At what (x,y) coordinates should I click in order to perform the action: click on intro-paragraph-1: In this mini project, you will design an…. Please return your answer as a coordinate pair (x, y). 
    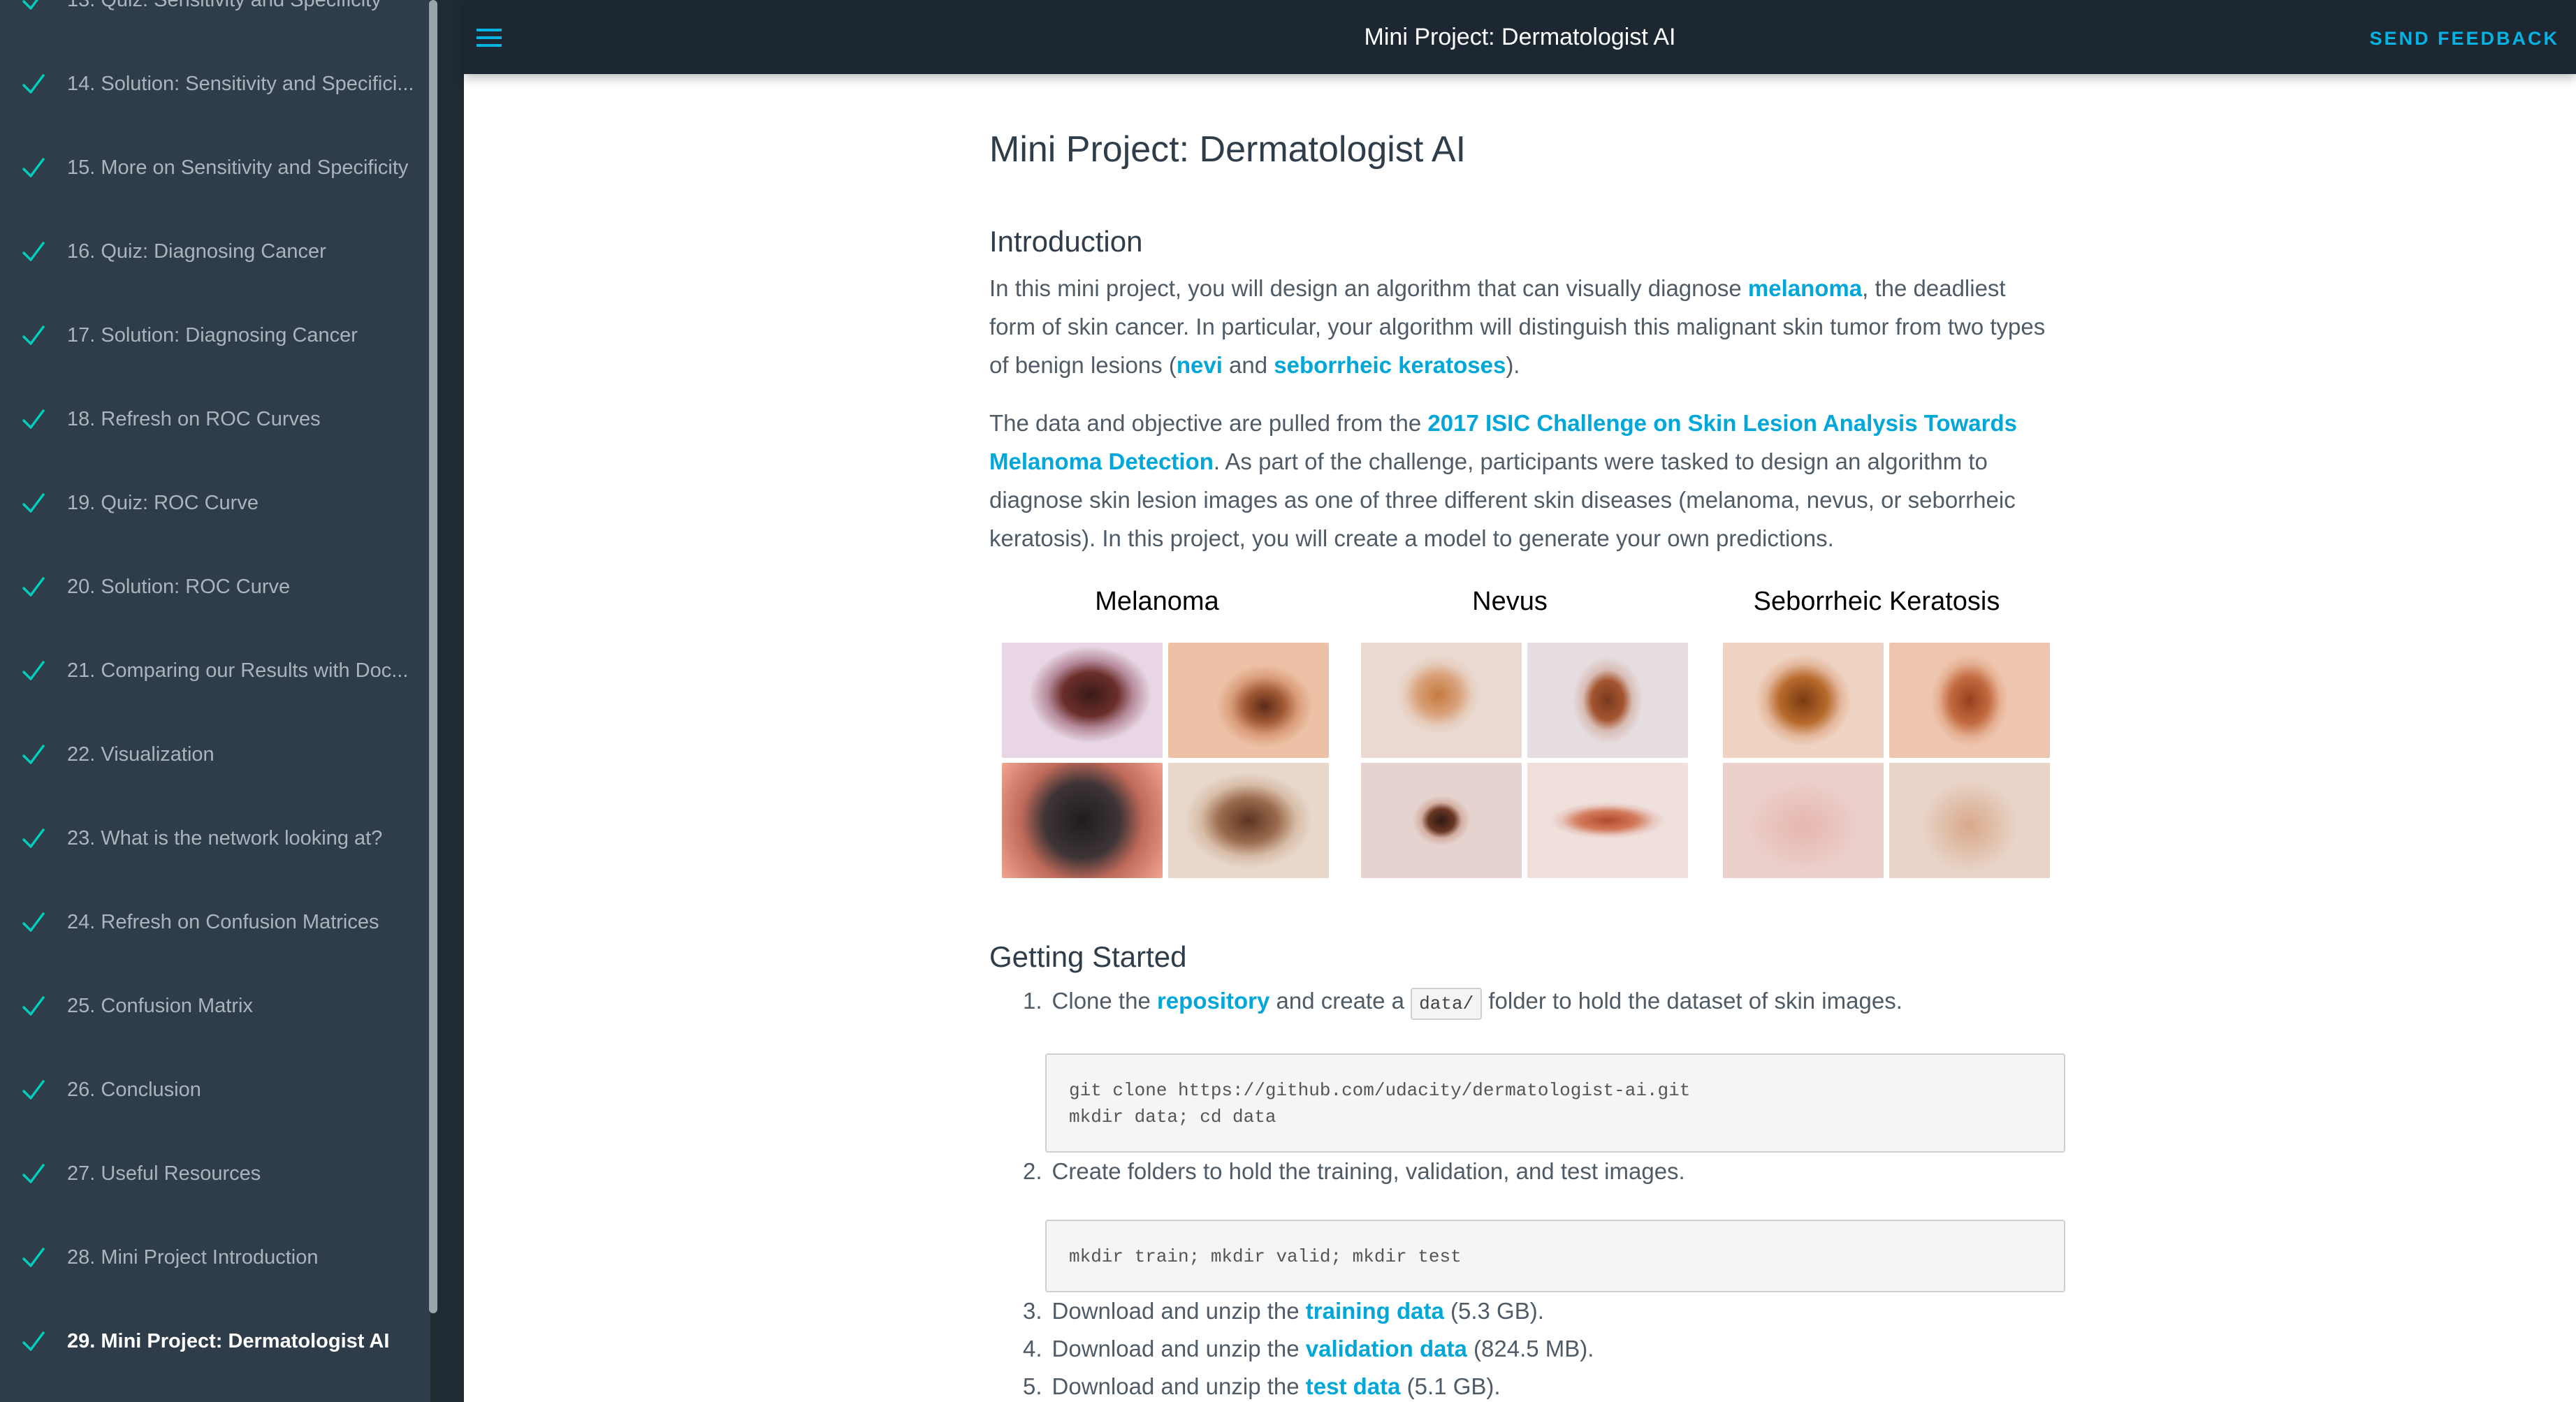
    Looking at the image, I should click on (1520, 326).